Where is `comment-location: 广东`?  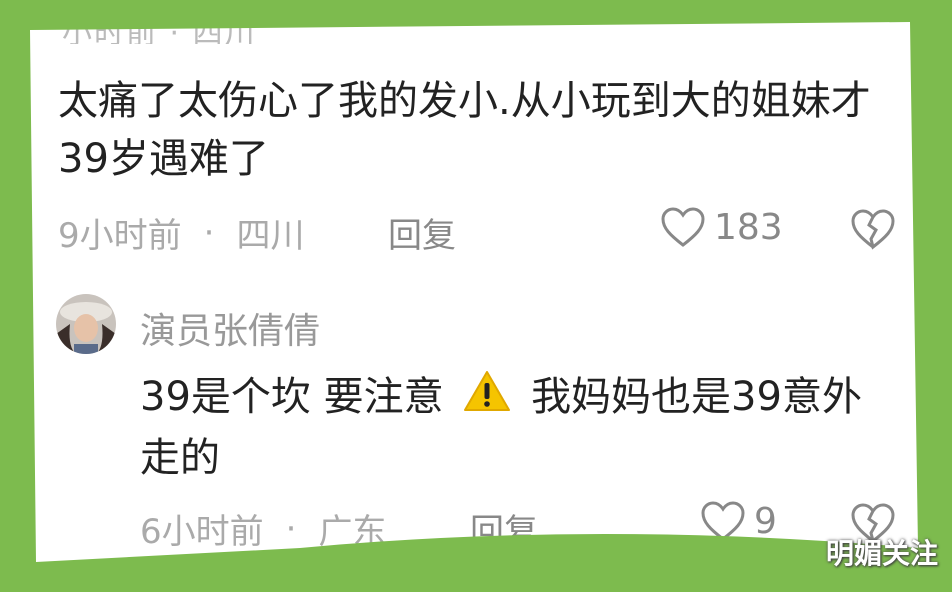 comment-location: 广东 is located at coordinates (352, 532).